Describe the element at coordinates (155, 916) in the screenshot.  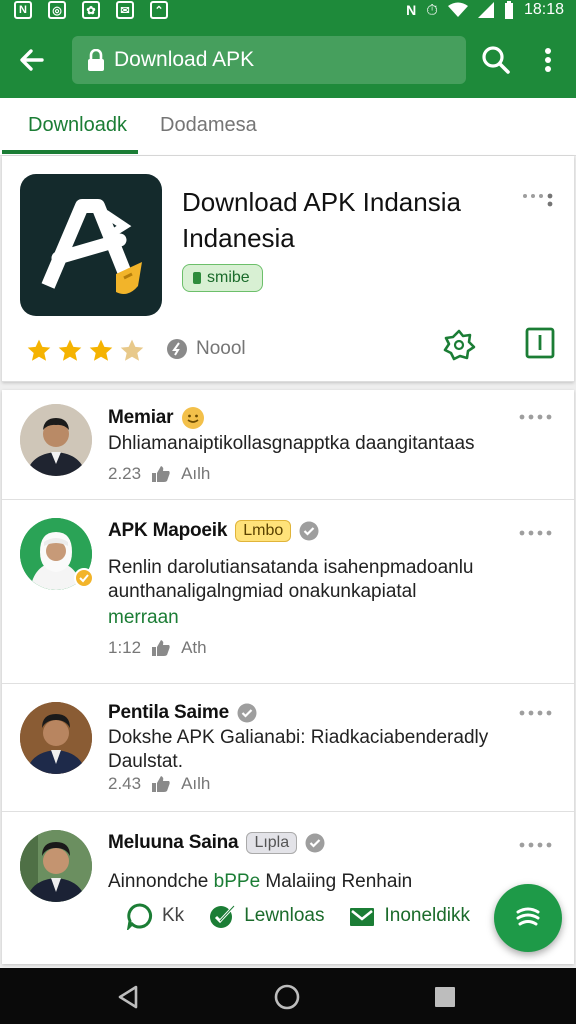
I see `comment-button: Kk` at that location.